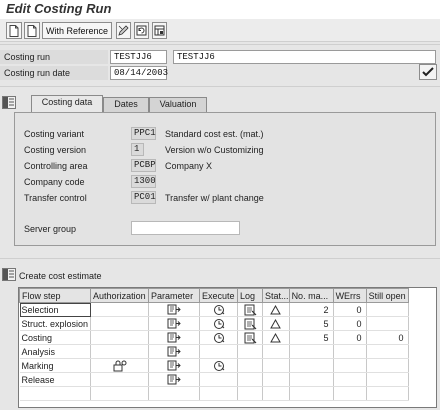 The width and height of the screenshot is (440, 410). Describe the element at coordinates (55, 365) in the screenshot. I see `flow-step-cell: Marking` at that location.